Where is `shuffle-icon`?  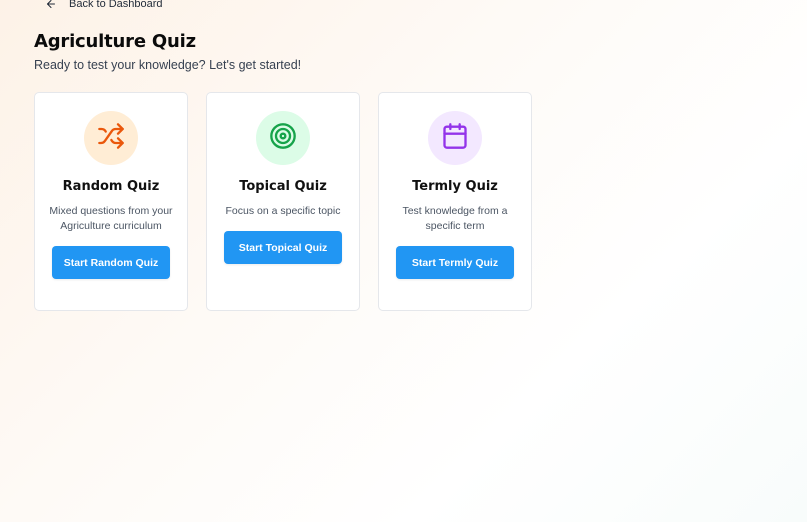
shuffle-icon is located at coordinates (111, 138).